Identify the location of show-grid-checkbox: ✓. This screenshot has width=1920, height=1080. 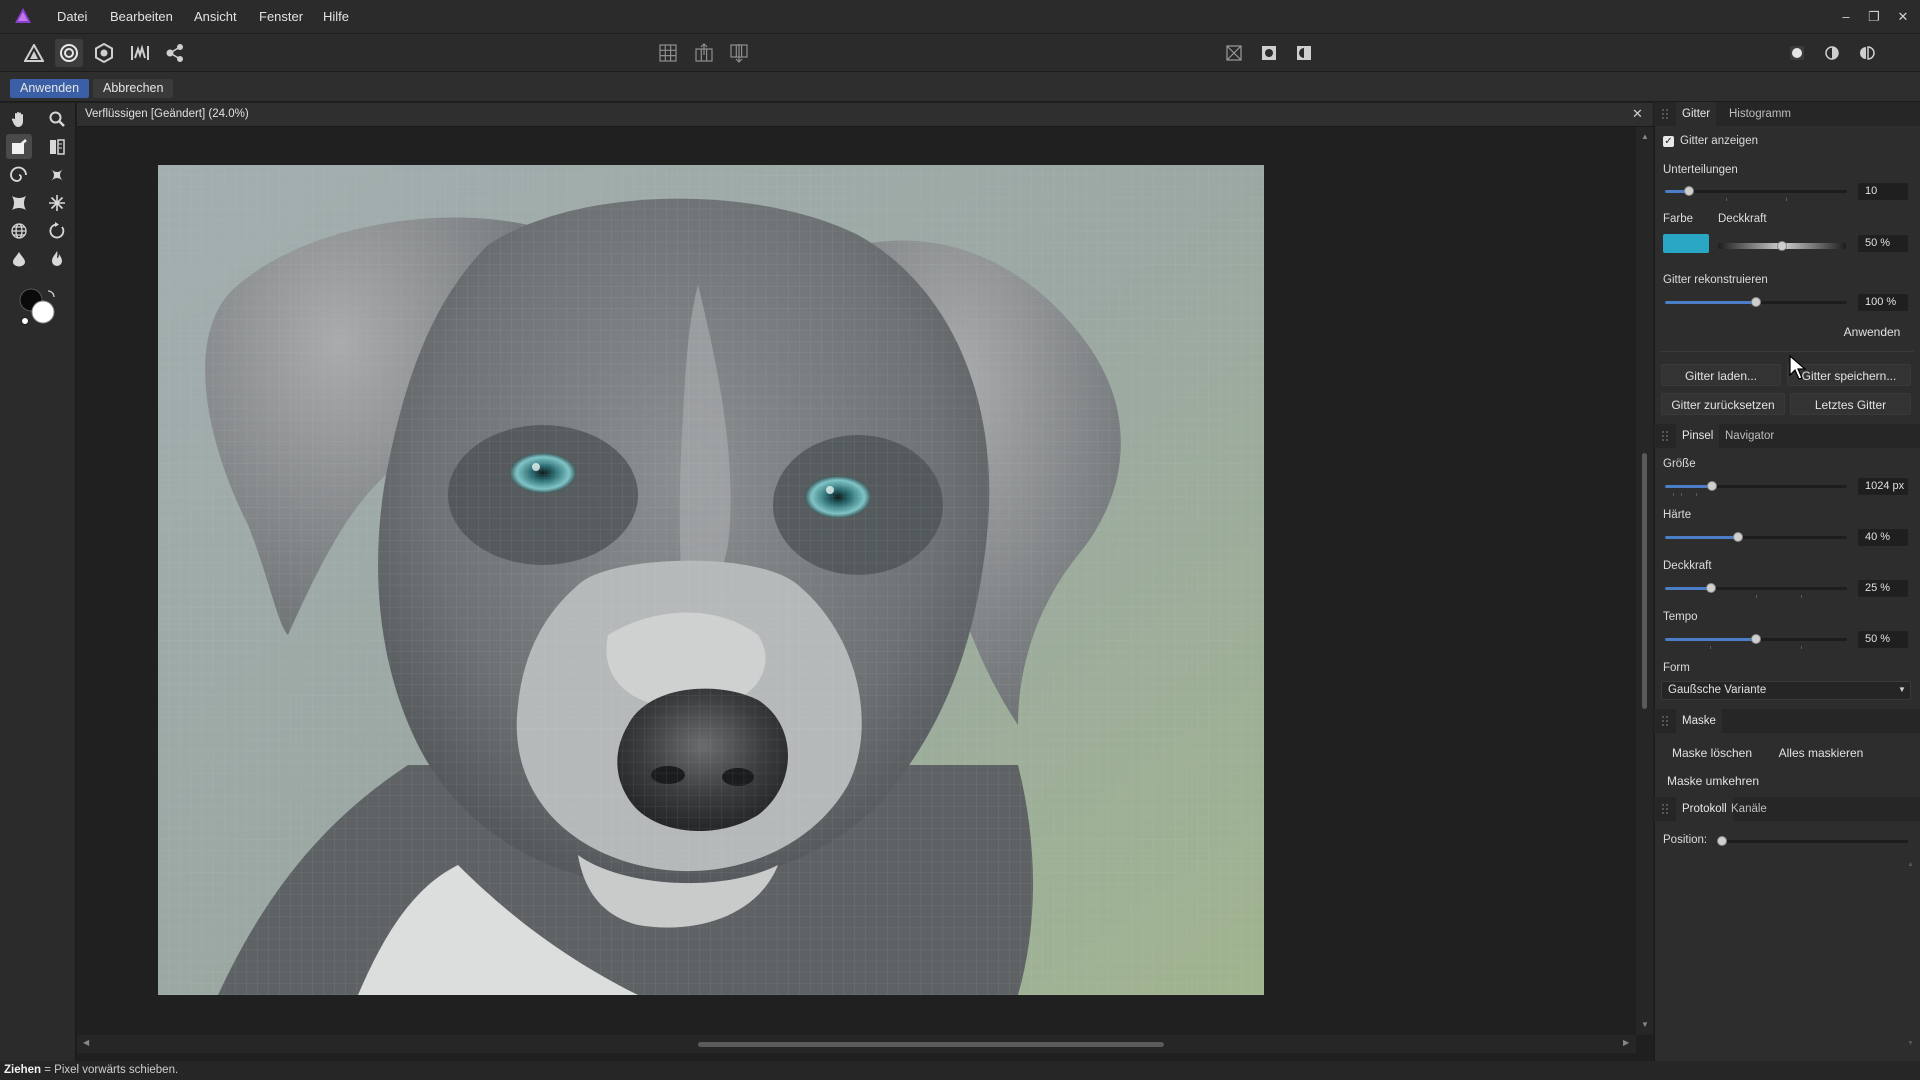
(1668, 141).